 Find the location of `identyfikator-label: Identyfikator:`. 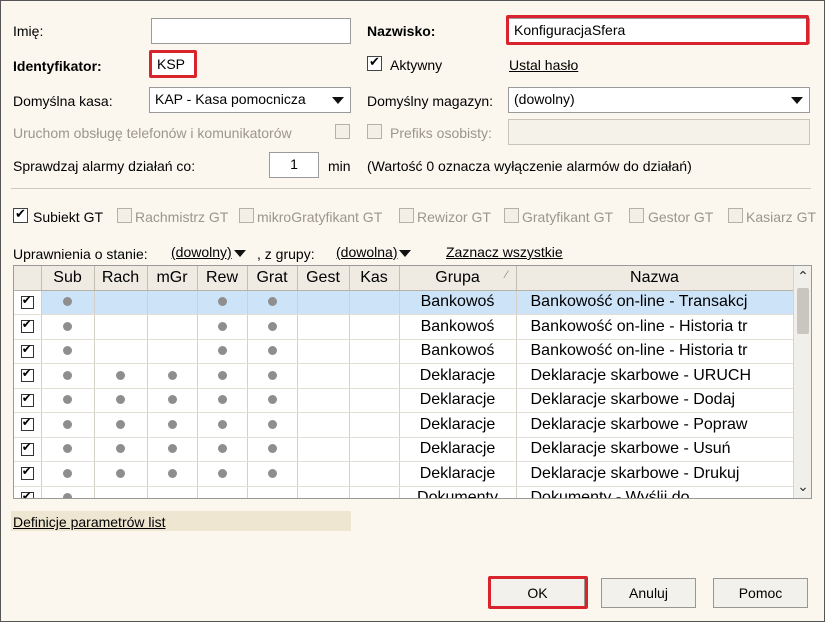

identyfikator-label: Identyfikator: is located at coordinates (57, 66).